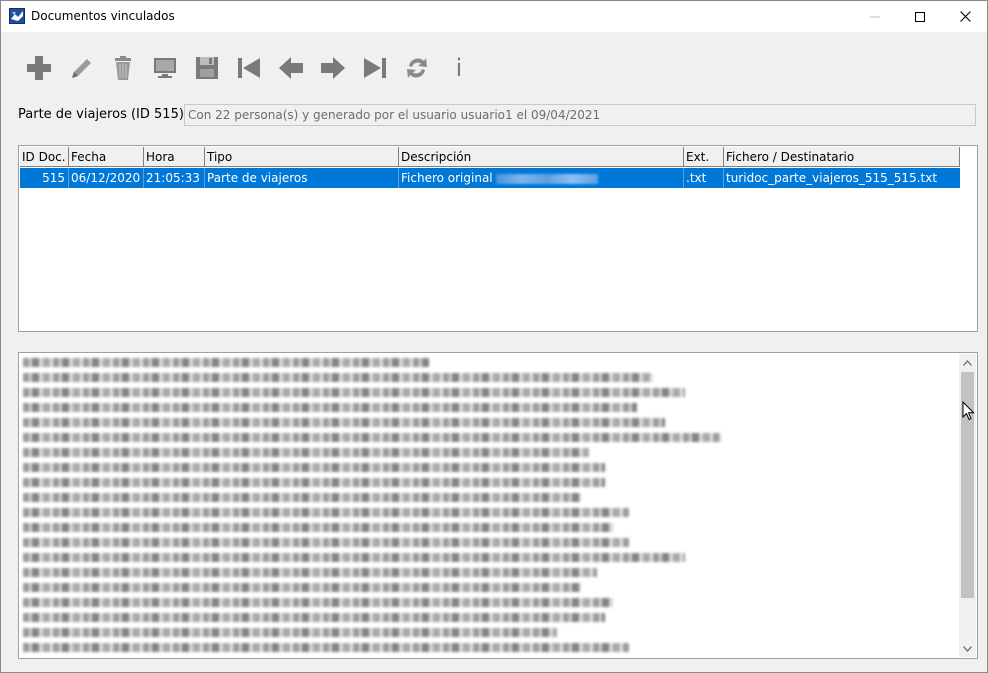 The image size is (988, 673). I want to click on save-button, so click(207, 68).